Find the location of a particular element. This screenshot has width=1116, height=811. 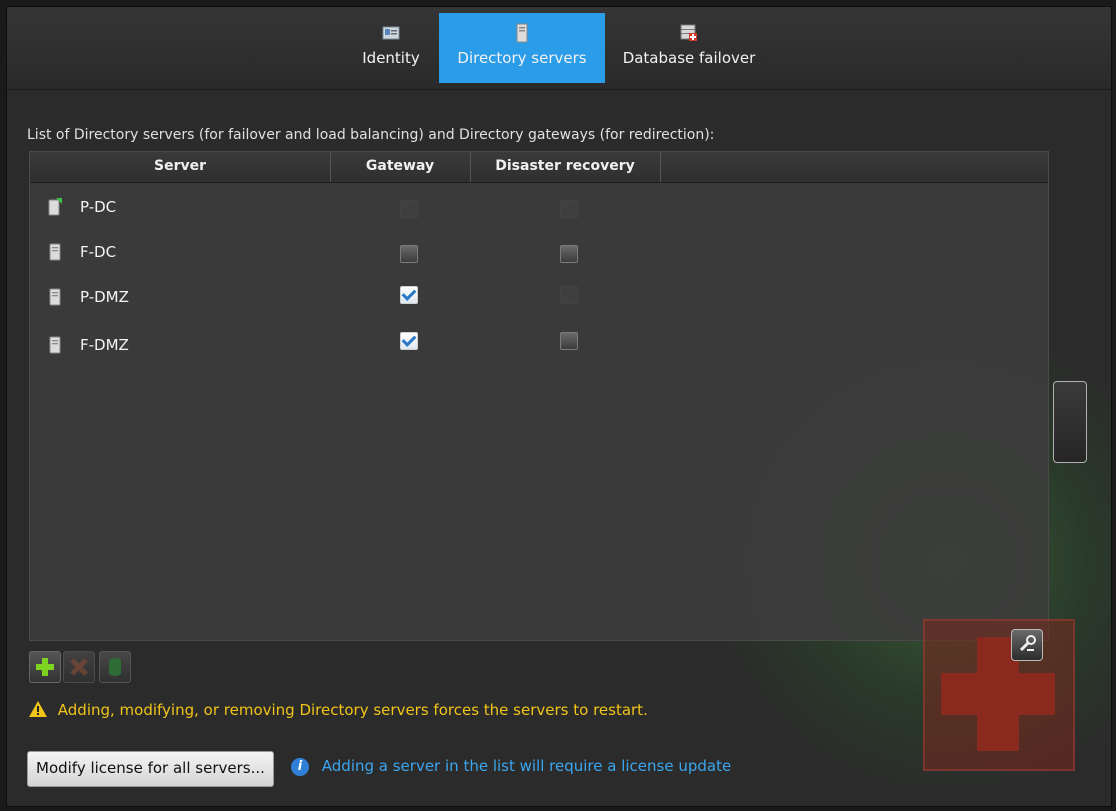

table-header: Server Gateway Disaster recovery is located at coordinates (539, 167).